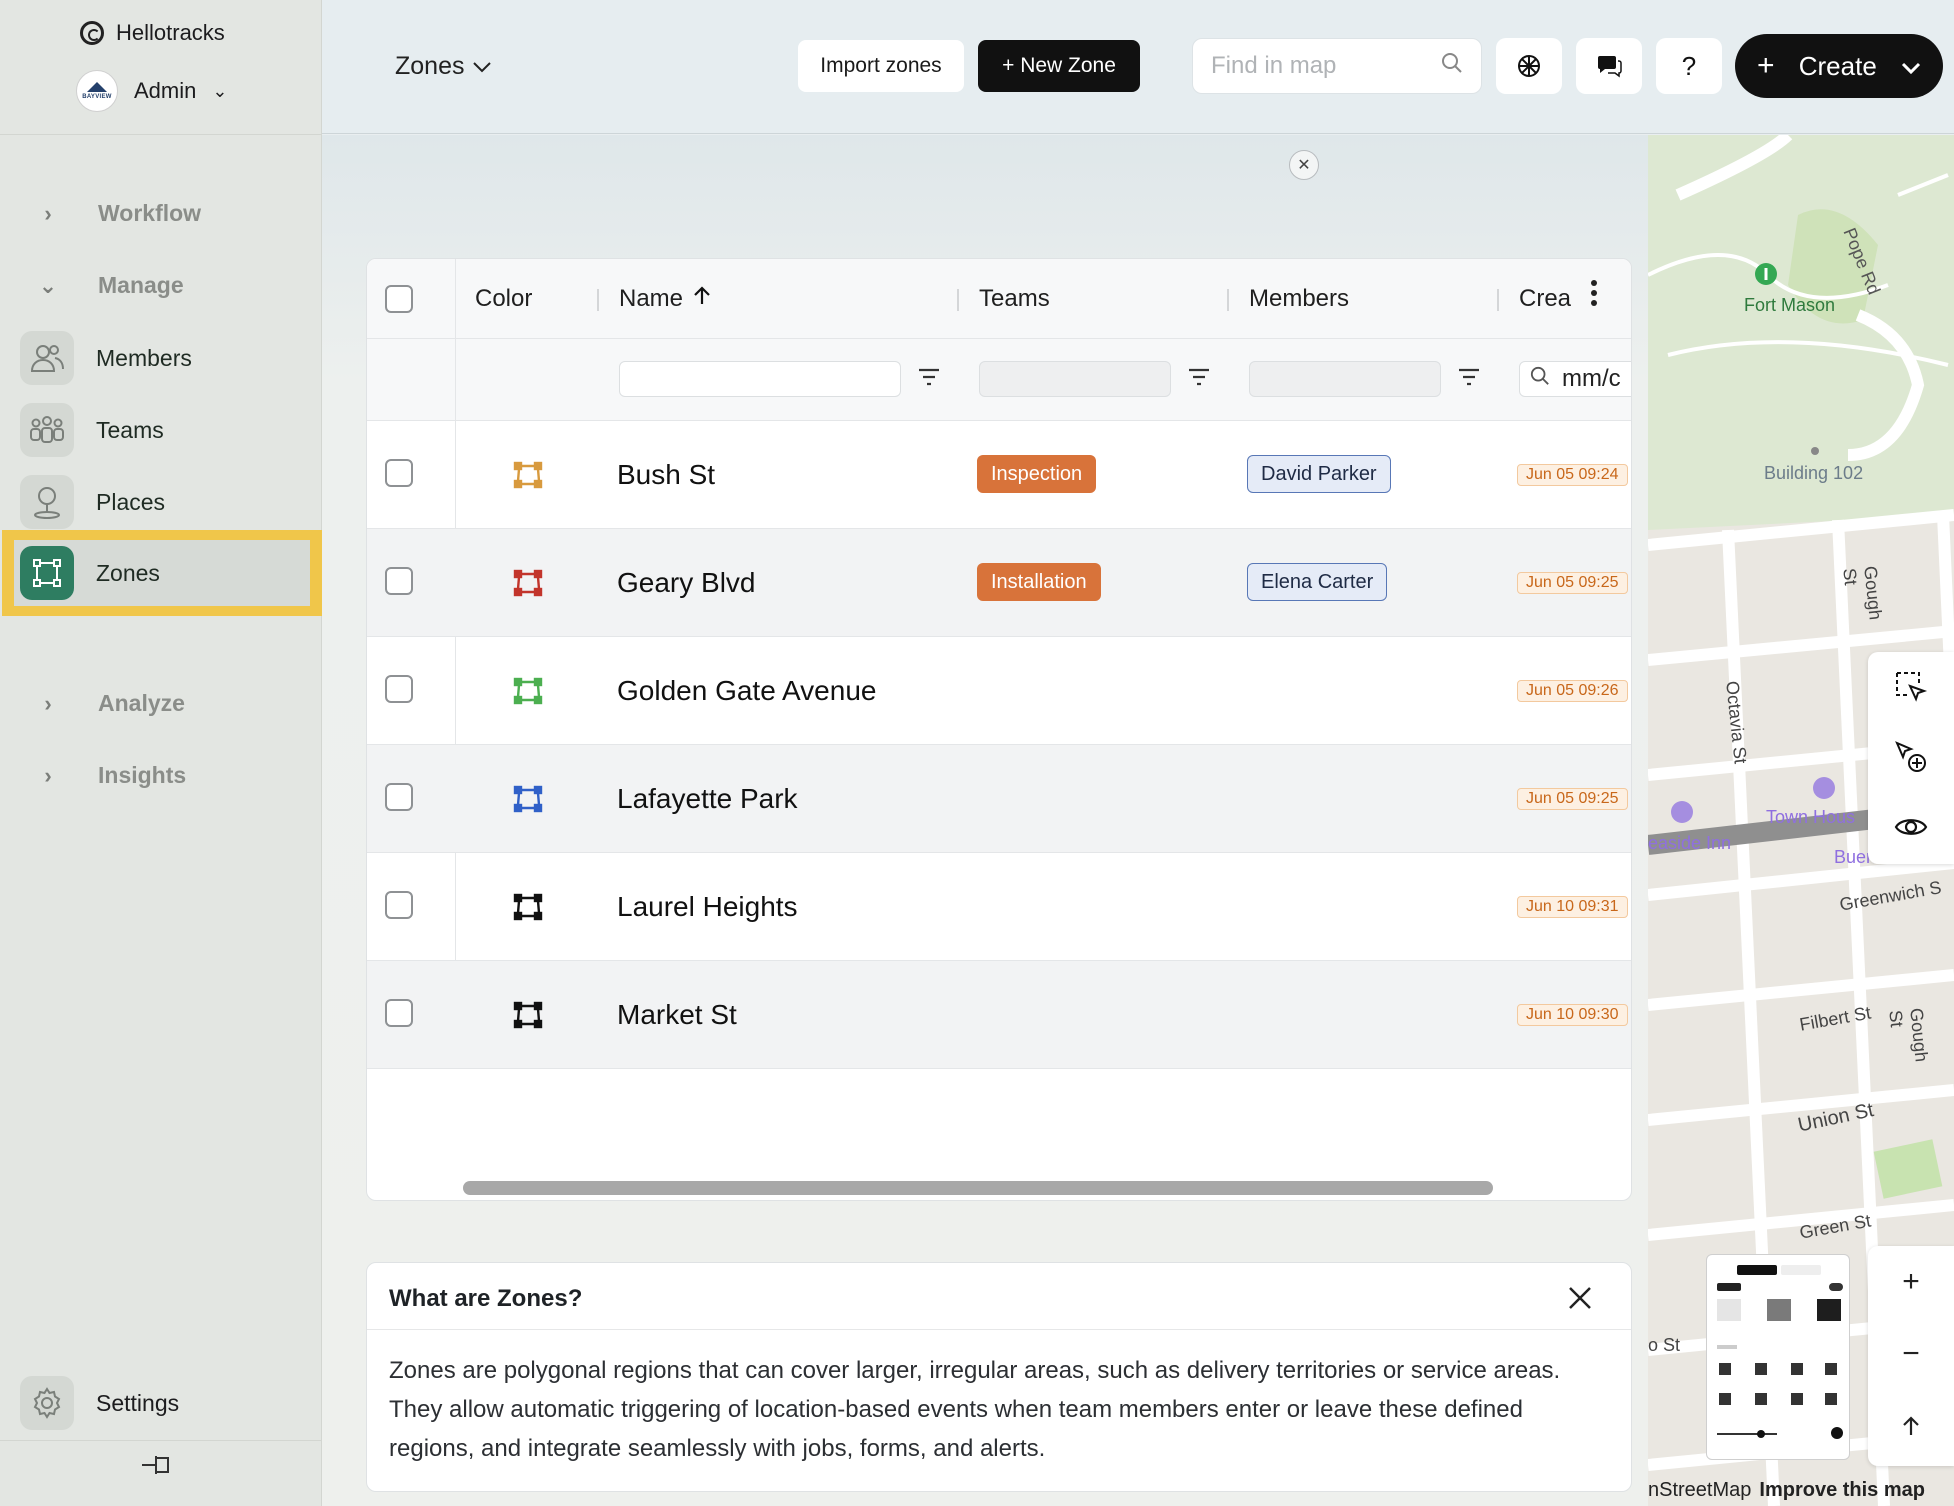 Image resolution: width=1954 pixels, height=1506 pixels. Describe the element at coordinates (163, 430) in the screenshot. I see `sidebar-item-teams: Teams` at that location.